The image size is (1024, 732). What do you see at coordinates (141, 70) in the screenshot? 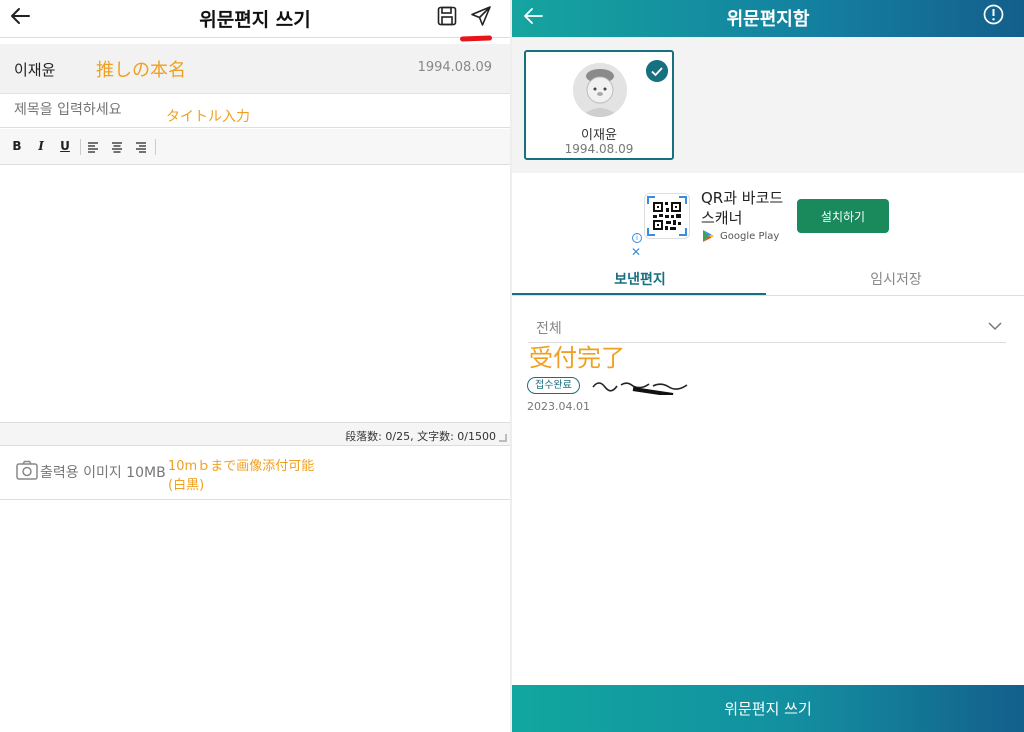
I see `annotation-real-name: 推しの本名` at bounding box center [141, 70].